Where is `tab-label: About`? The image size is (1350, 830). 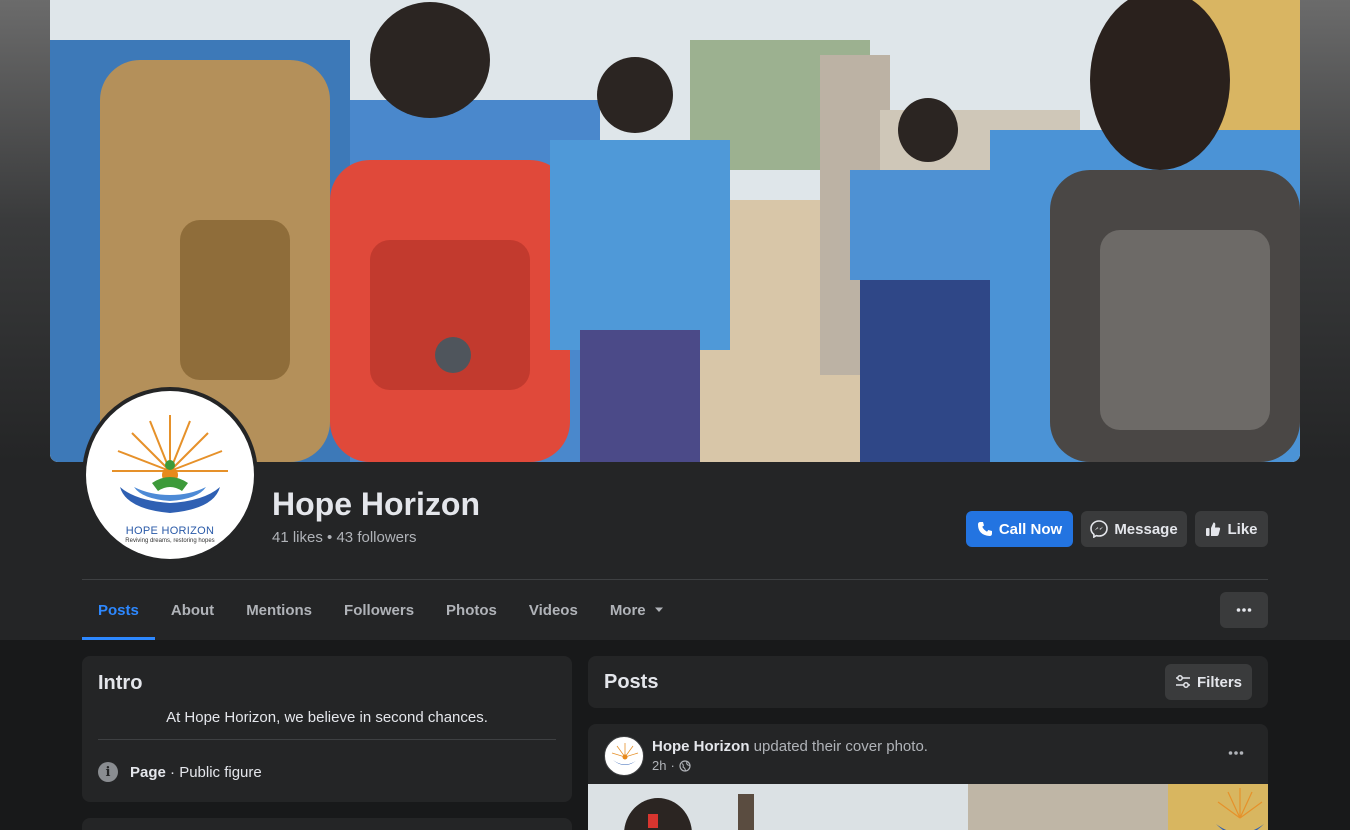 tab-label: About is located at coordinates (192, 610).